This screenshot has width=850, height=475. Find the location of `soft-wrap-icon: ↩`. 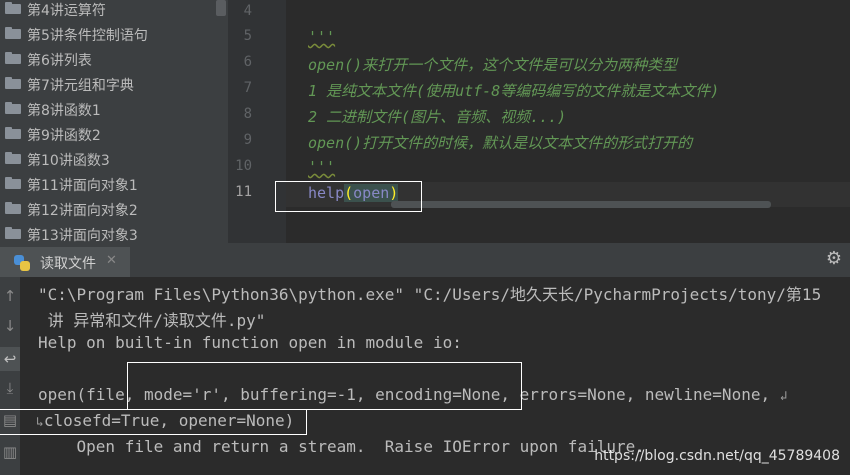

soft-wrap-icon: ↩ is located at coordinates (10, 359).